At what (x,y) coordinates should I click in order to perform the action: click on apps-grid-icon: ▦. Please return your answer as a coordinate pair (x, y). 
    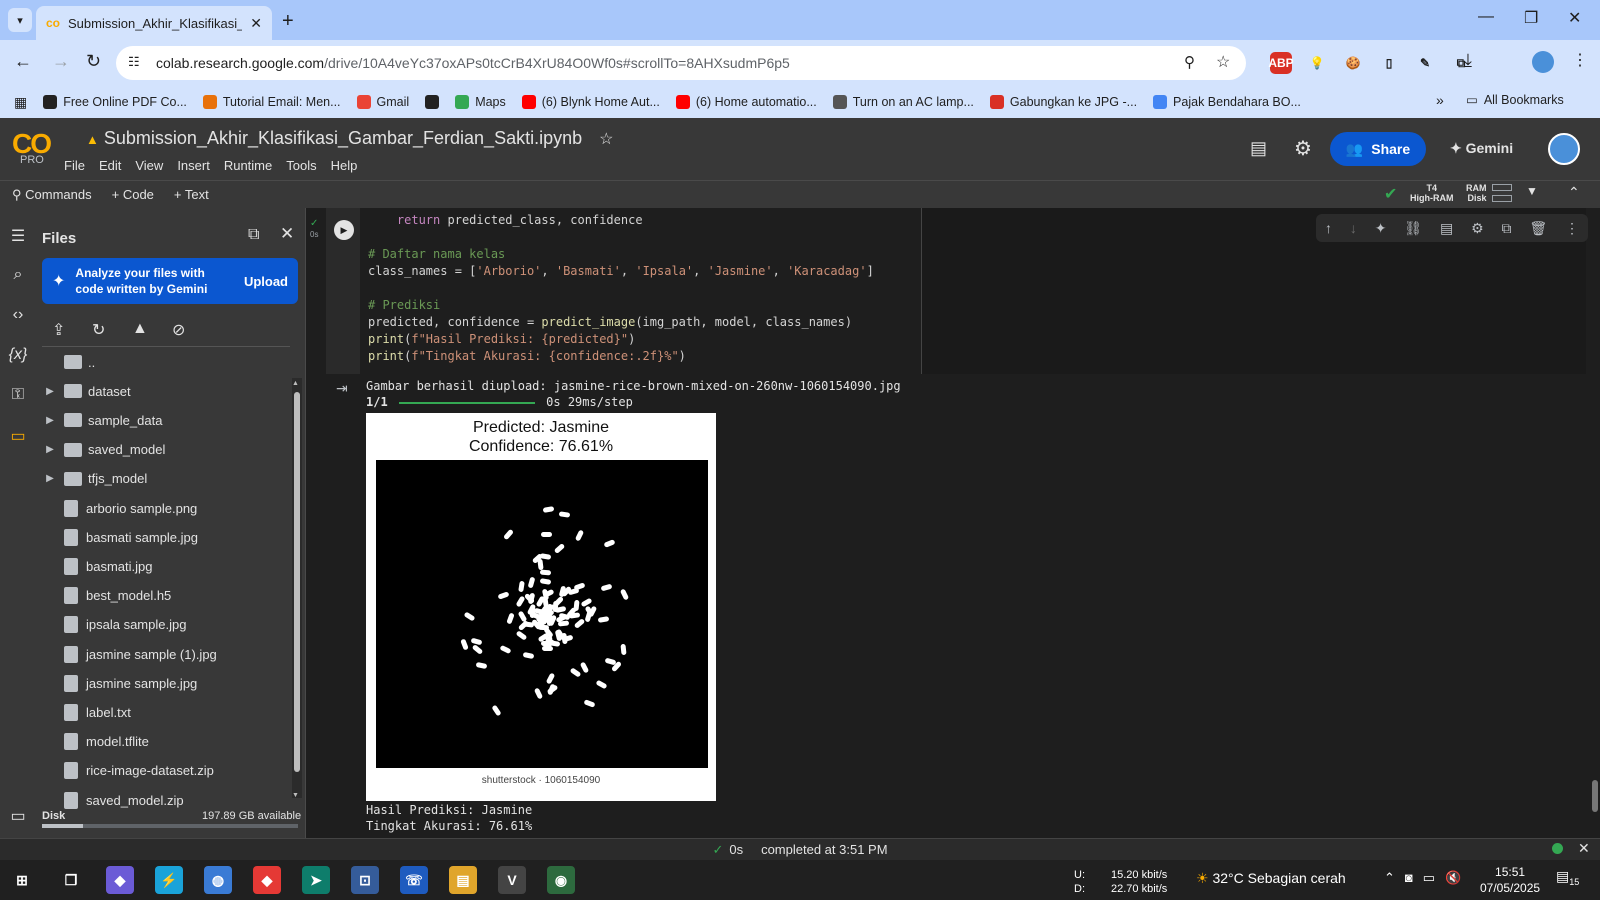
    Looking at the image, I should click on (20, 102).